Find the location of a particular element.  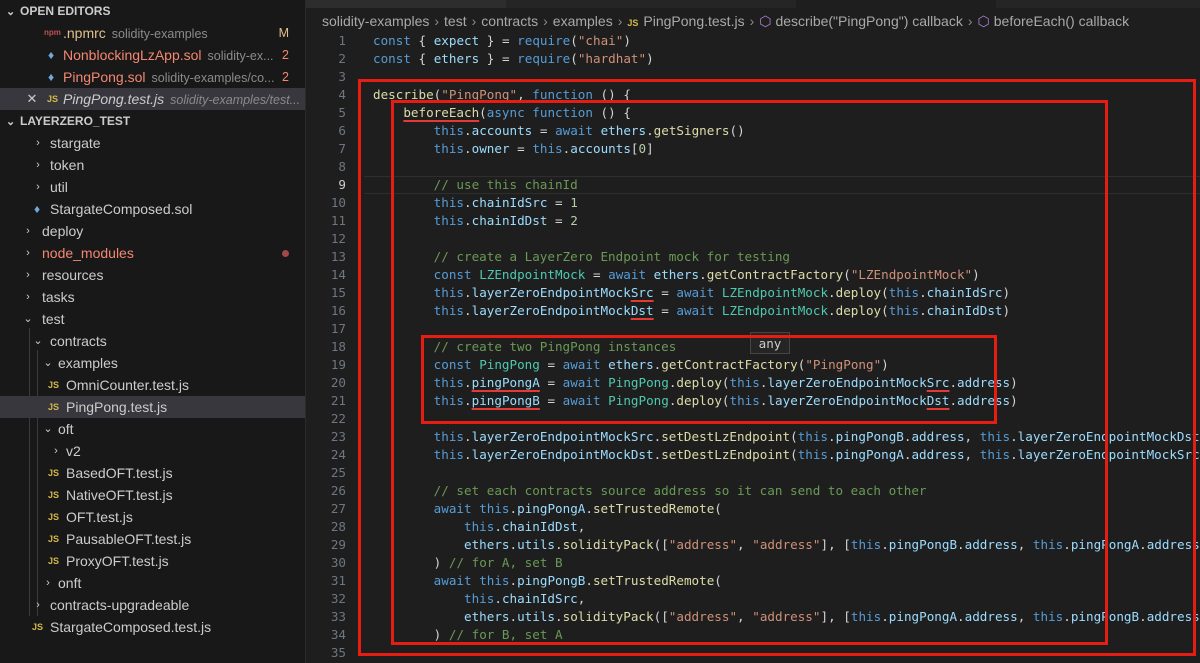

tree-file: JS BasedOFT.test.js is located at coordinates (152, 473).